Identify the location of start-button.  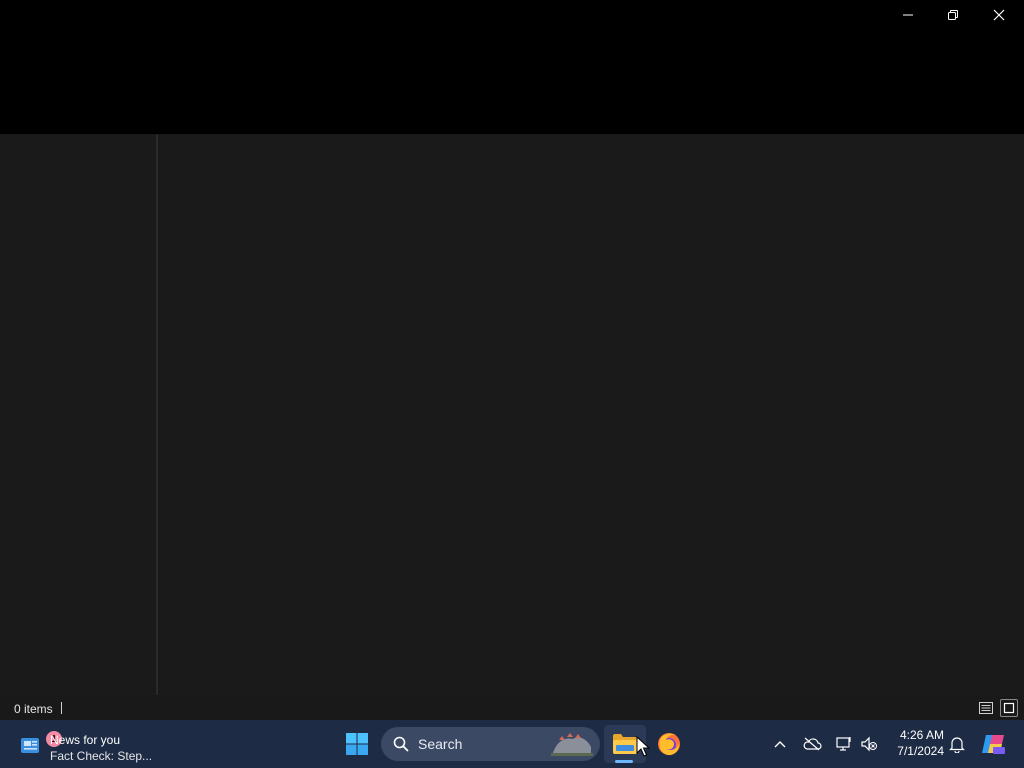
(357, 744).